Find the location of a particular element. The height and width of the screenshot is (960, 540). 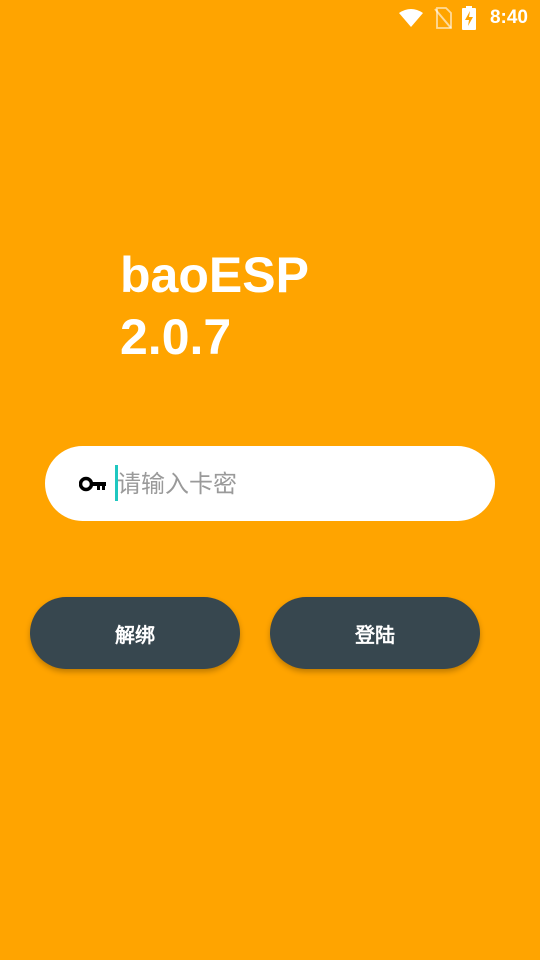

unbind-button: 解绑 is located at coordinates (135, 633).